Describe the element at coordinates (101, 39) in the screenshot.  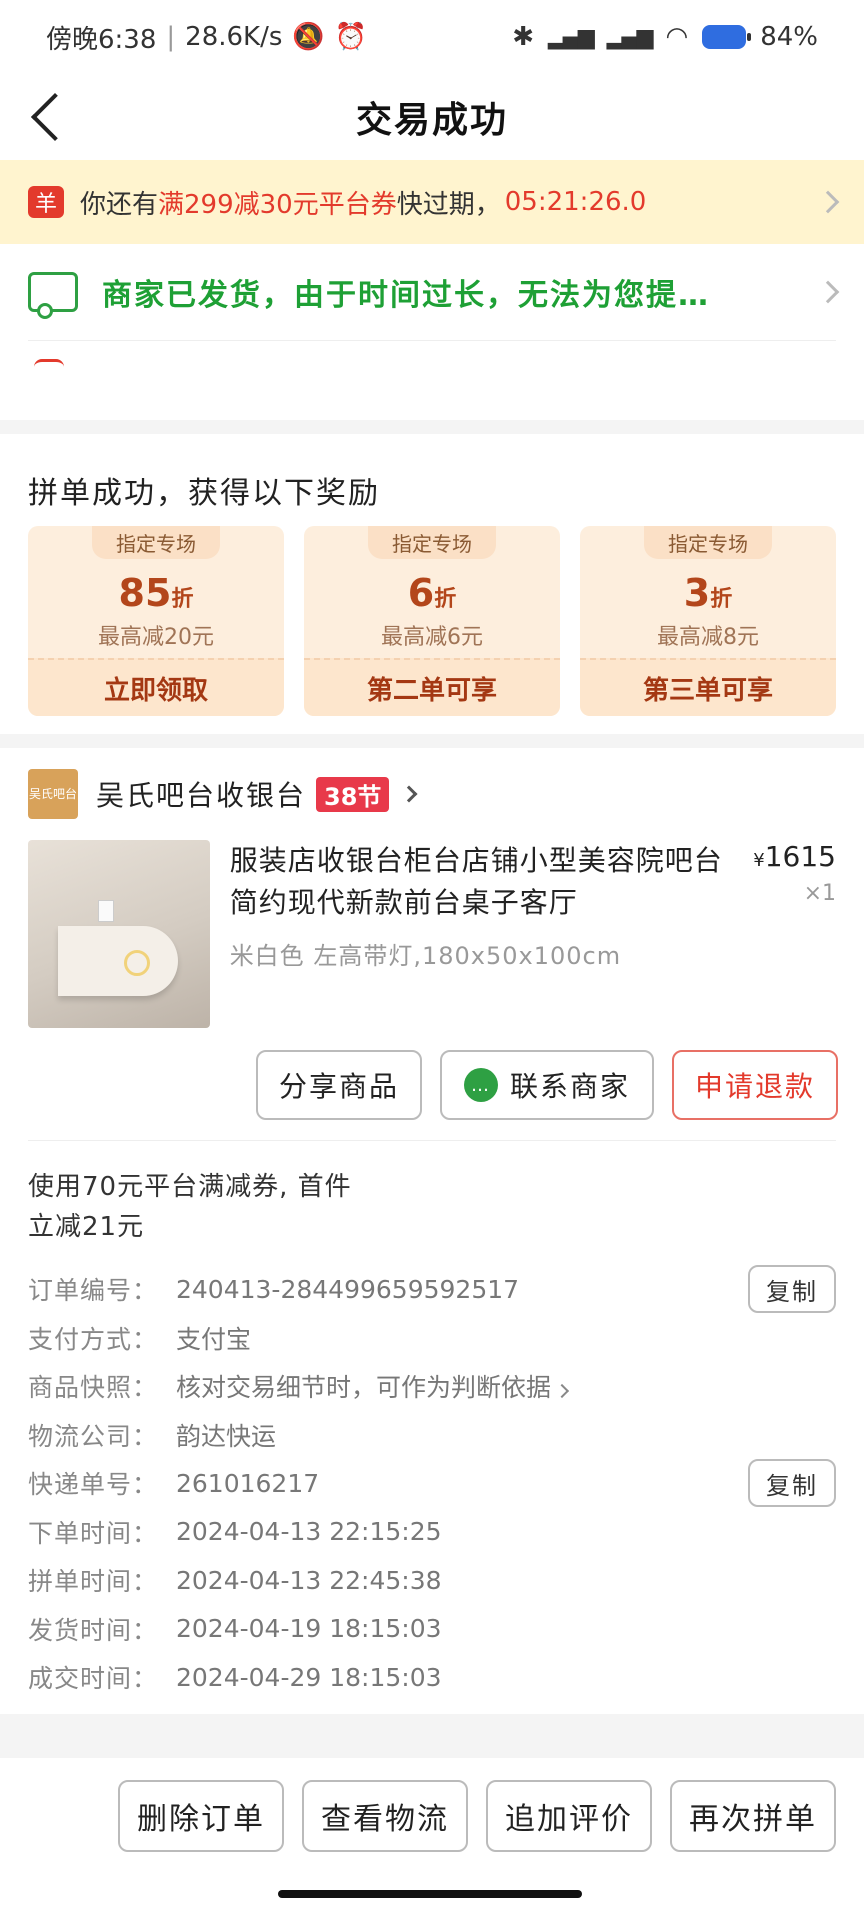
I see `clock: 傍晚6:38` at that location.